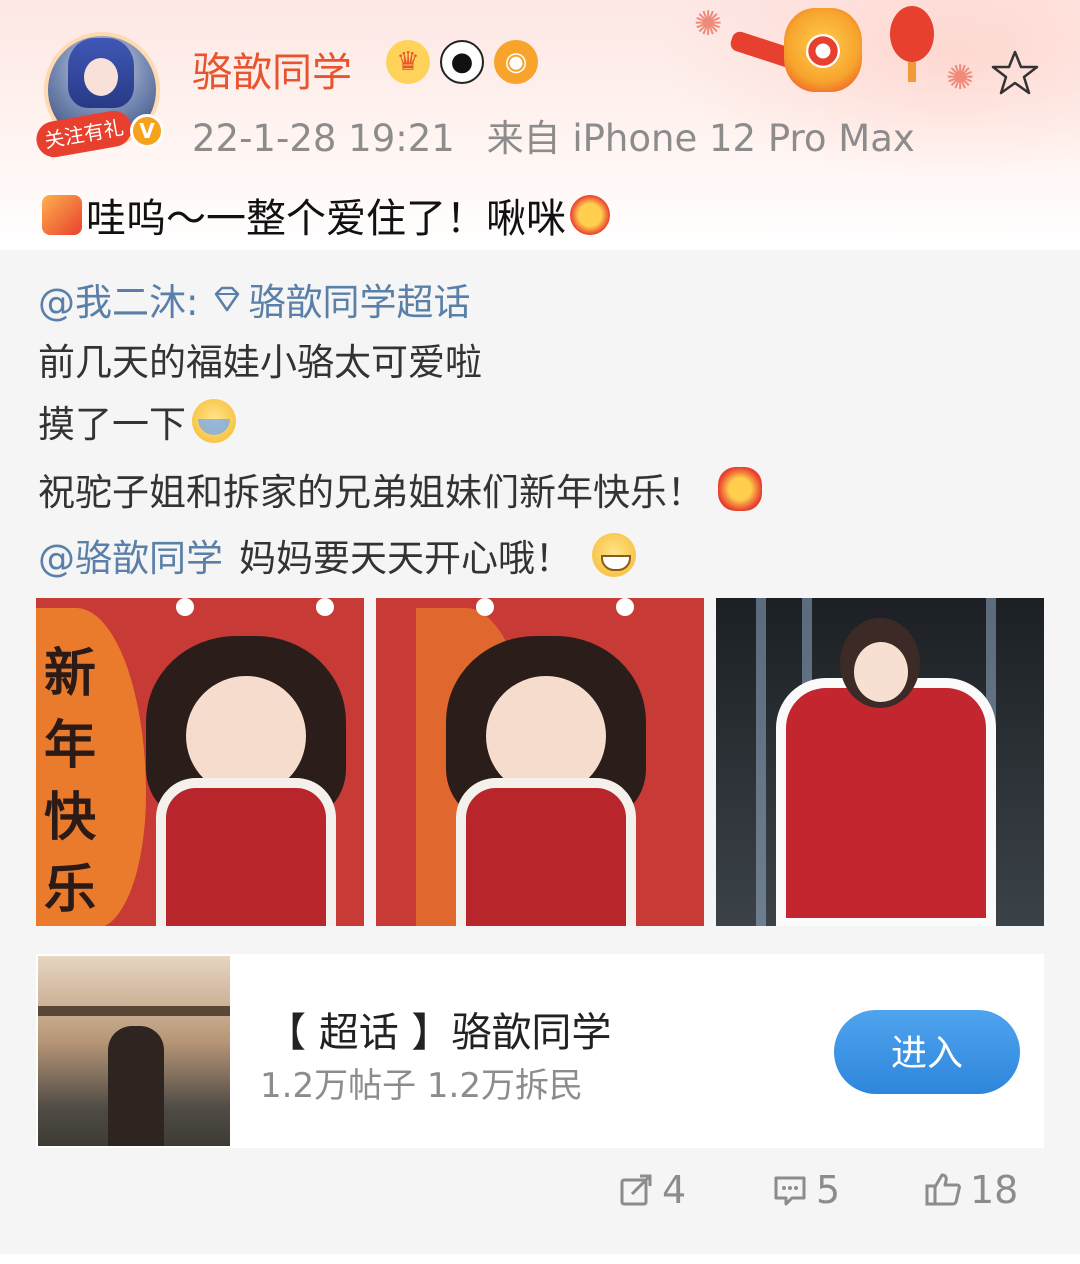 Image resolution: width=1080 pixels, height=1264 pixels. Describe the element at coordinates (700, 138) in the screenshot. I see `post-source: 来自 iPhone 12 Pro Max` at that location.